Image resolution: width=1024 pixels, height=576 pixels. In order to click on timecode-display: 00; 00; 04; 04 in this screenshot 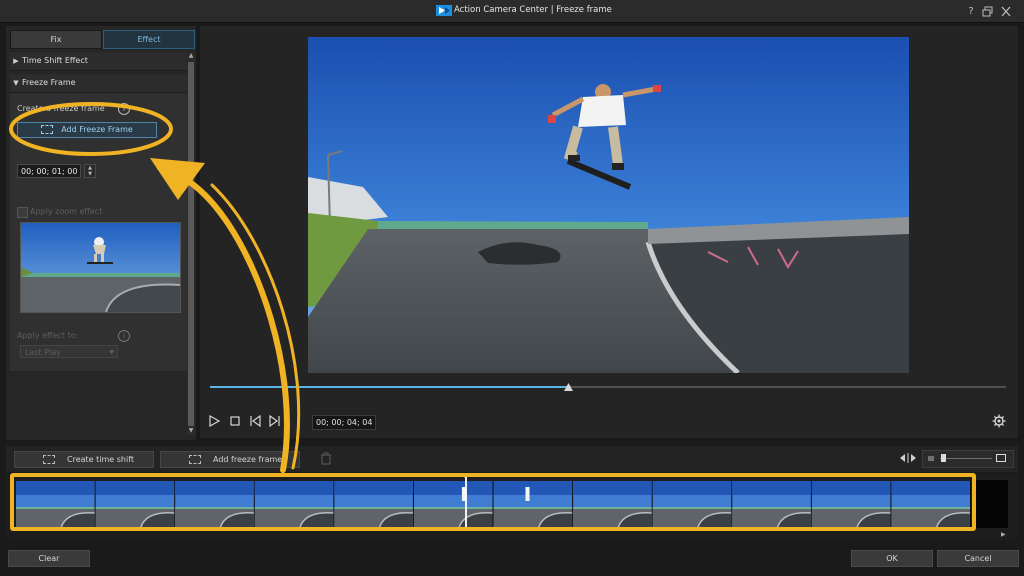, I will do `click(344, 422)`.